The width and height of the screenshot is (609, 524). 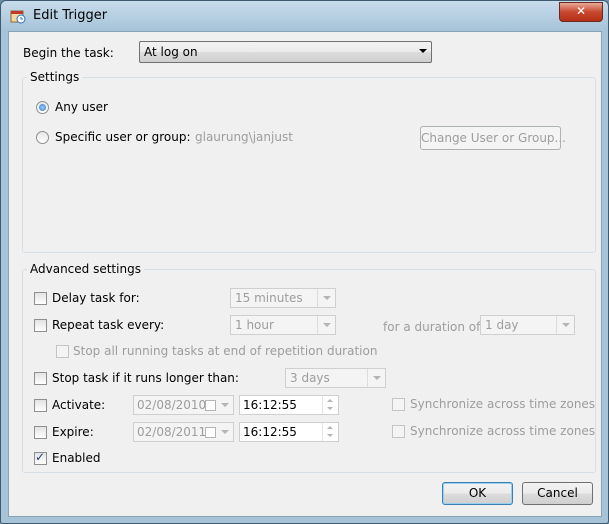 I want to click on close-icon: ✕, so click(x=581, y=11).